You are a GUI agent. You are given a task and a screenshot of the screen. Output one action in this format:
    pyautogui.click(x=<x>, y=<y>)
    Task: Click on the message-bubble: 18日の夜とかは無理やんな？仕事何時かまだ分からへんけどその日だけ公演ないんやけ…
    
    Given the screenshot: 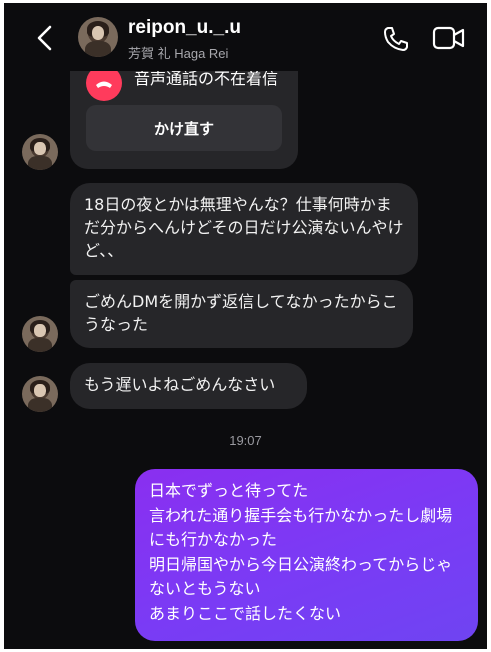 What is the action you would take?
    pyautogui.click(x=244, y=229)
    